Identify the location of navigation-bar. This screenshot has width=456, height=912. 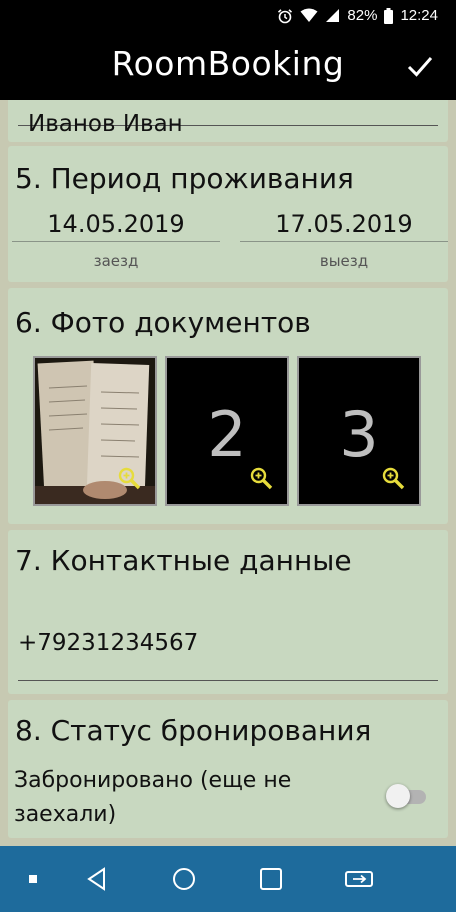
(228, 879).